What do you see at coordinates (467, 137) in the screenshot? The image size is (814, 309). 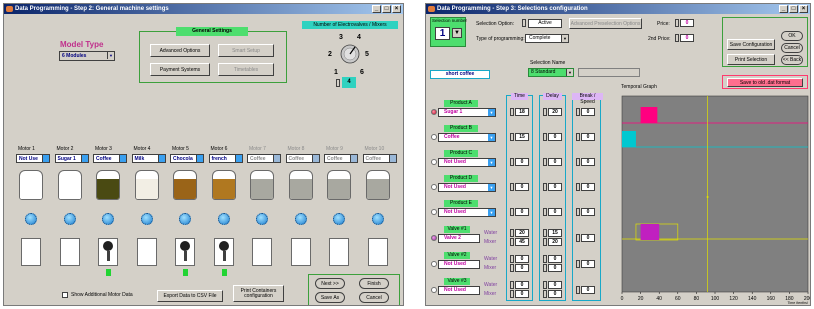 I see `product-dropdown: Coffee ▼` at bounding box center [467, 137].